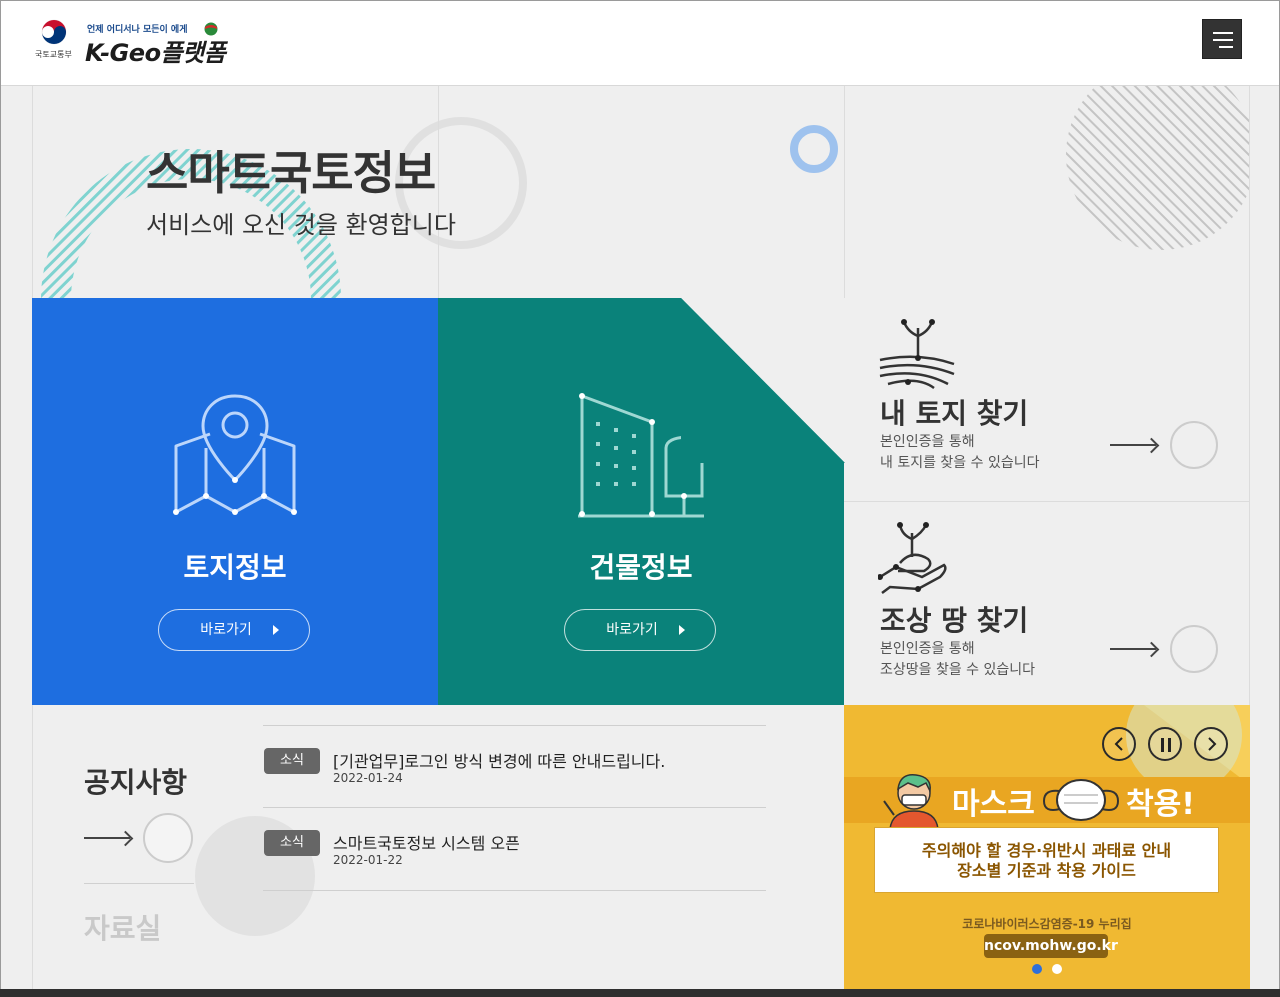  I want to click on site-logo: 국토교통부 언제 어디서나 모든이 에게 K-Geo플랫폼, so click(140, 42).